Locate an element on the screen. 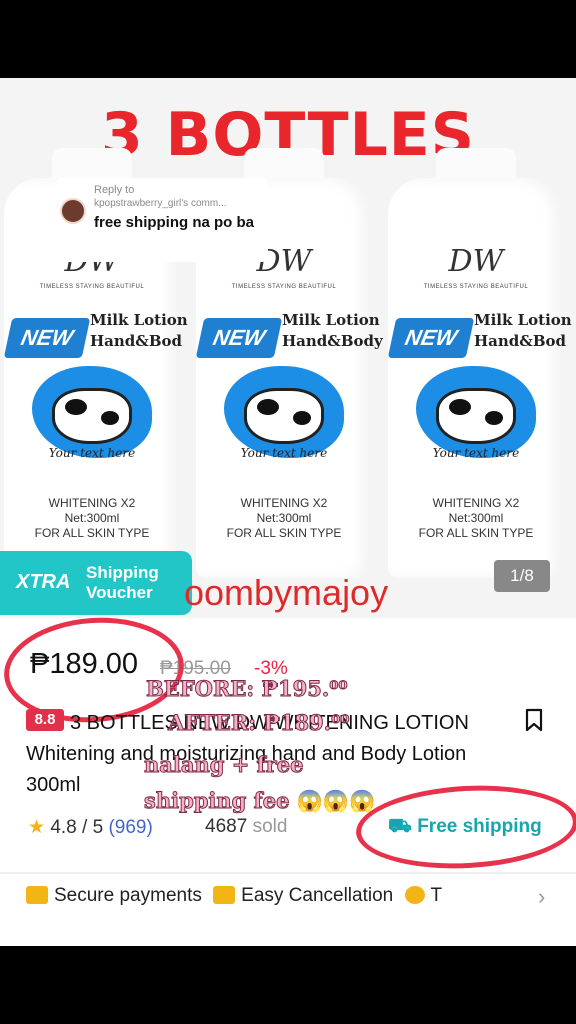 The width and height of the screenshot is (576, 1024). secure-payment-icon is located at coordinates (37, 895).